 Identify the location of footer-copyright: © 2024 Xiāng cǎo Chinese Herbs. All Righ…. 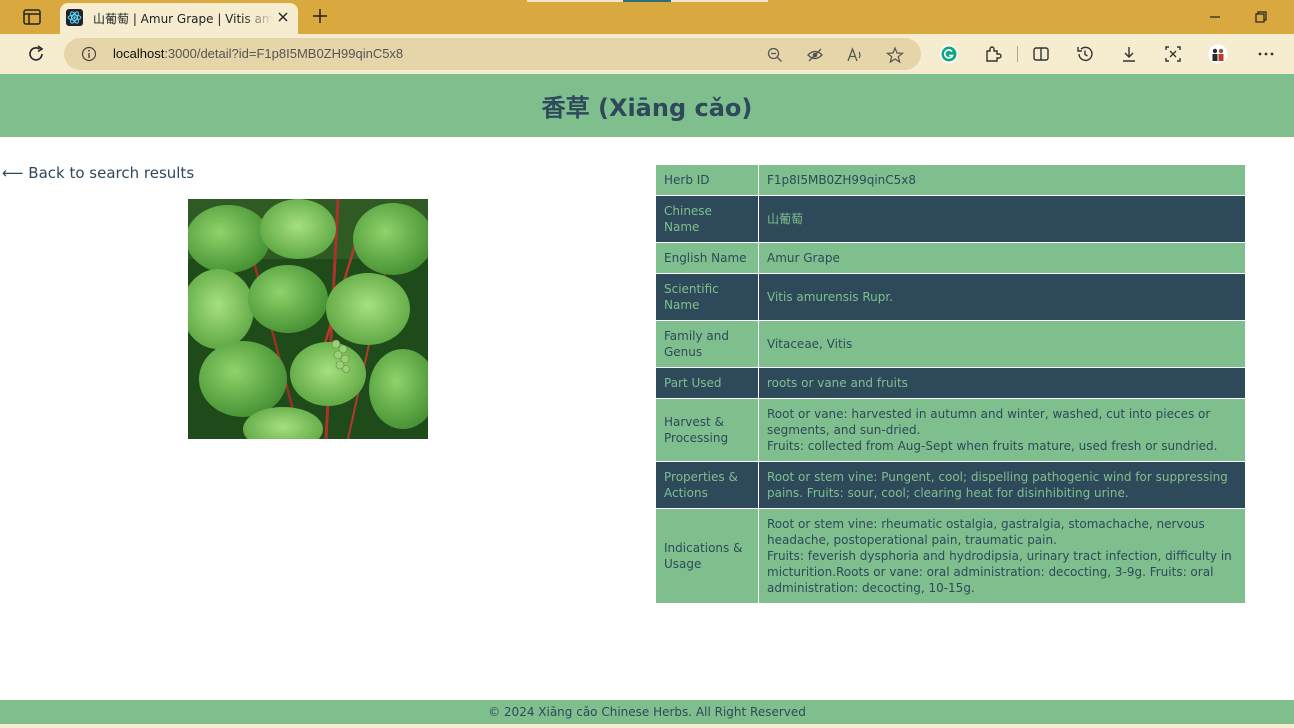
(647, 712).